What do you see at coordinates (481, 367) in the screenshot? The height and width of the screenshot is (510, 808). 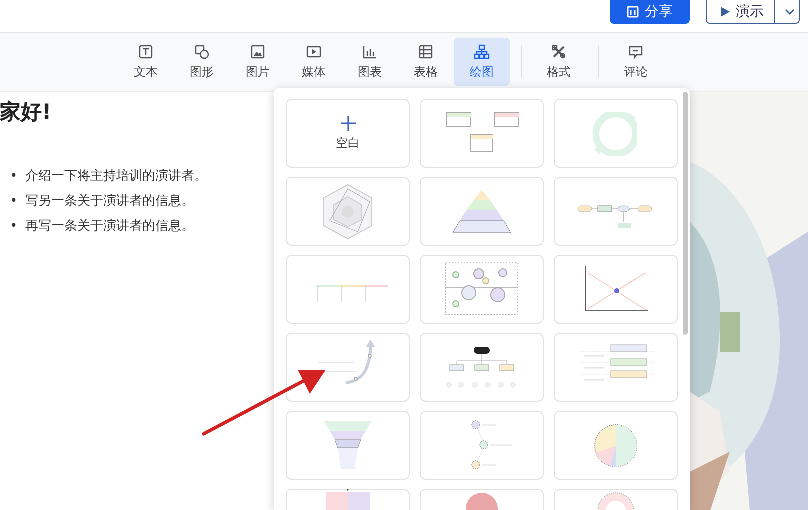 I see `tree-diagram-drawing` at bounding box center [481, 367].